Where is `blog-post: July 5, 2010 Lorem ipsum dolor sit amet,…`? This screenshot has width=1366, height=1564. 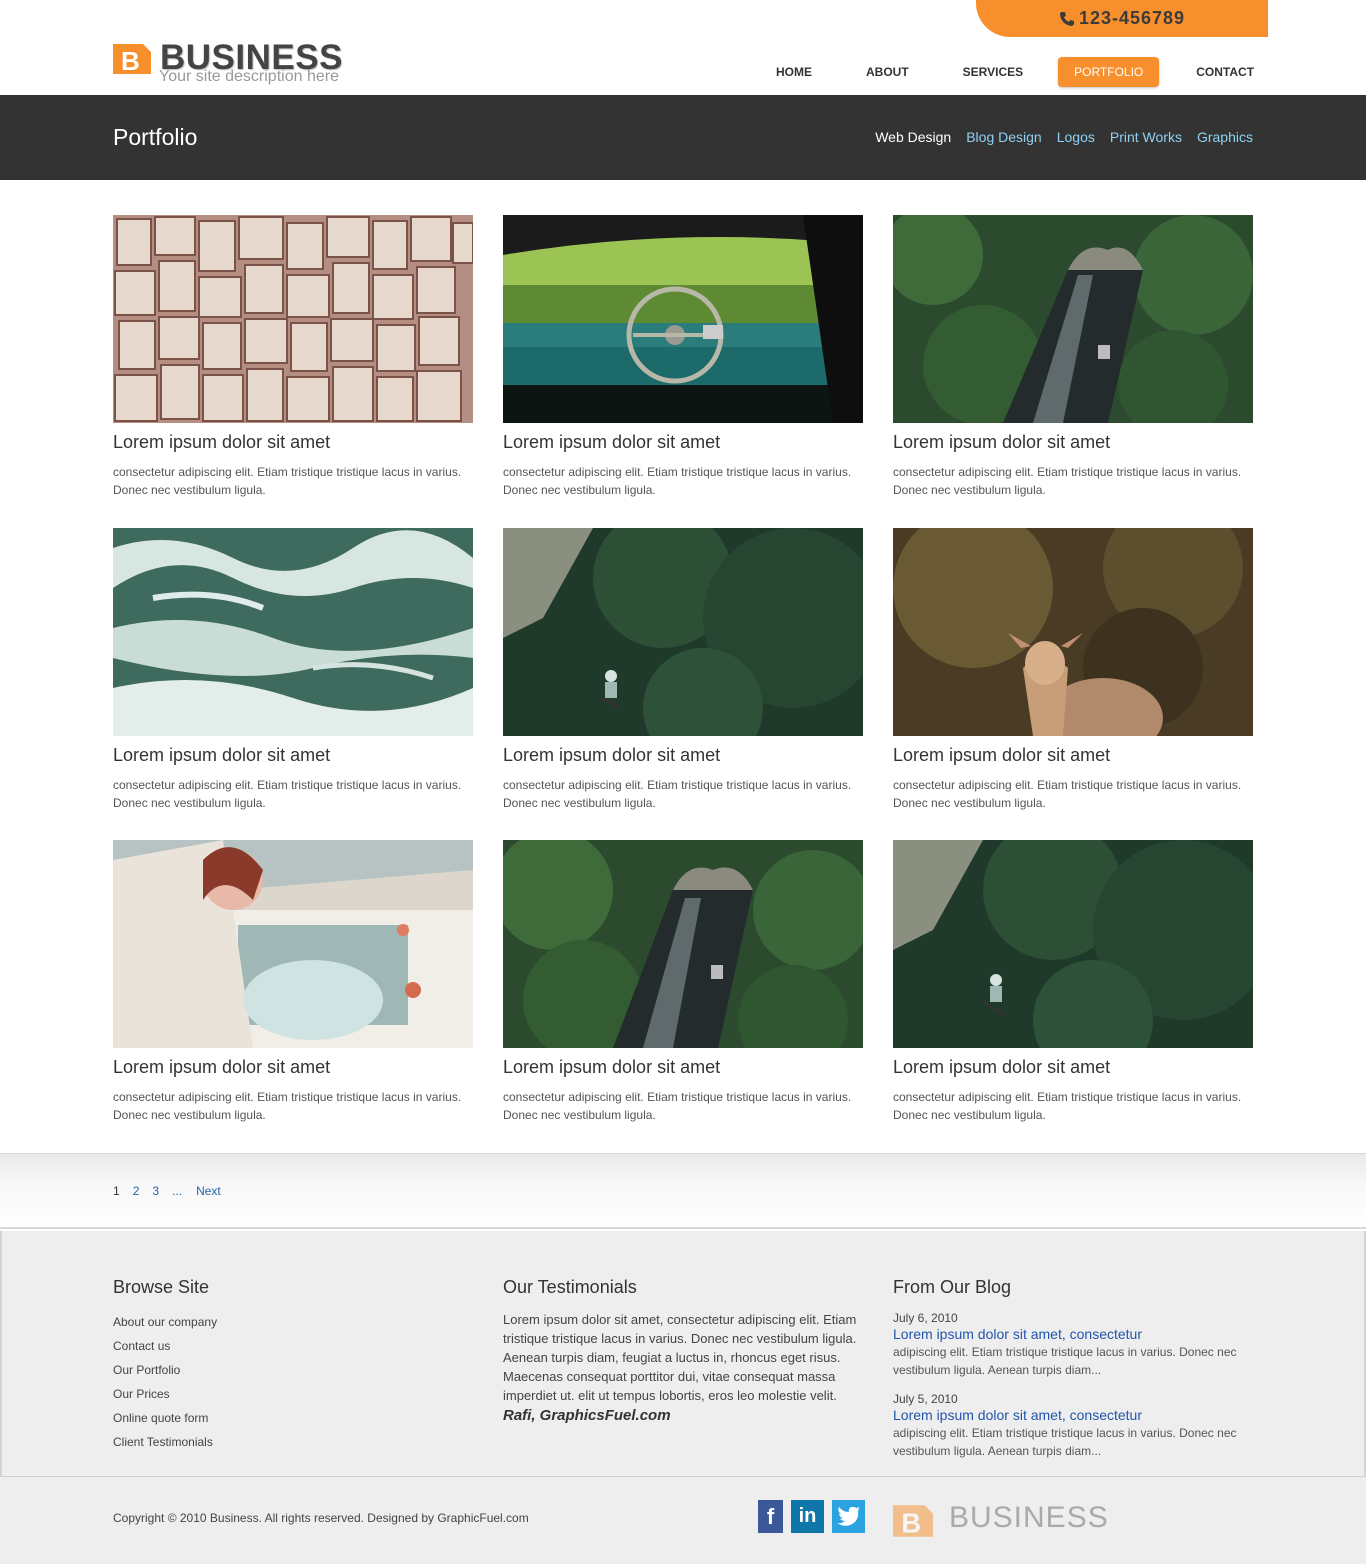 blog-post: July 5, 2010 Lorem ipsum dolor sit amet,… is located at coordinates (1073, 1425).